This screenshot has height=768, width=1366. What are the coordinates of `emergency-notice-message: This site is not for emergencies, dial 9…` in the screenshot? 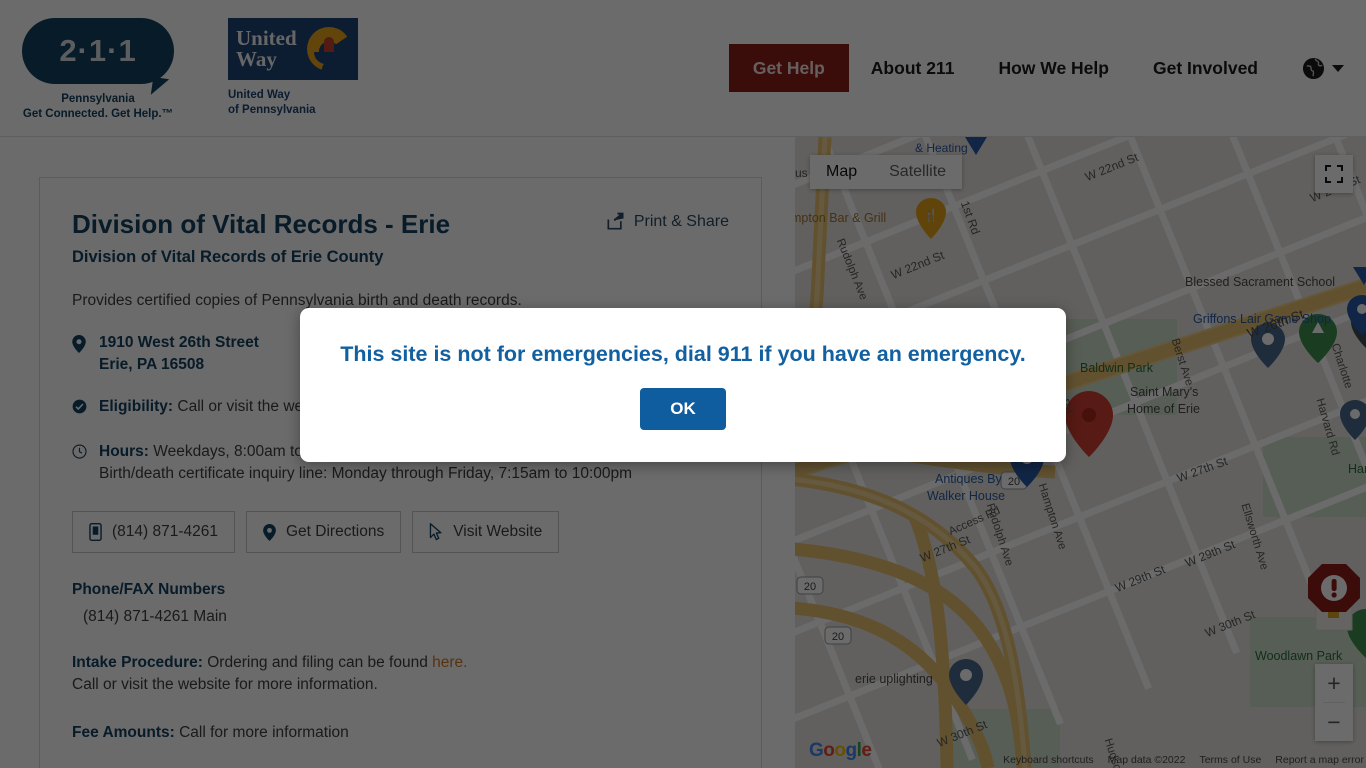 It's located at (683, 353).